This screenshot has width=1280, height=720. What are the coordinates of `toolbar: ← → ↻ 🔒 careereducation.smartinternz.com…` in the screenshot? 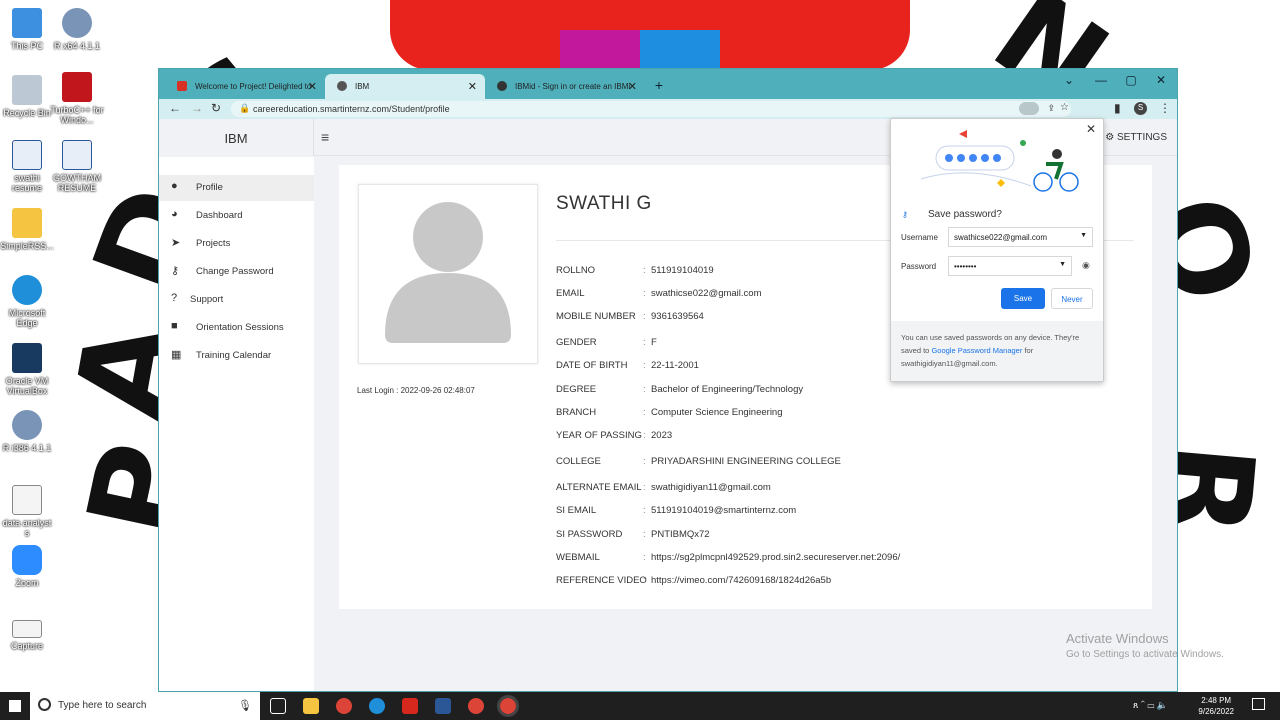 It's located at (668, 109).